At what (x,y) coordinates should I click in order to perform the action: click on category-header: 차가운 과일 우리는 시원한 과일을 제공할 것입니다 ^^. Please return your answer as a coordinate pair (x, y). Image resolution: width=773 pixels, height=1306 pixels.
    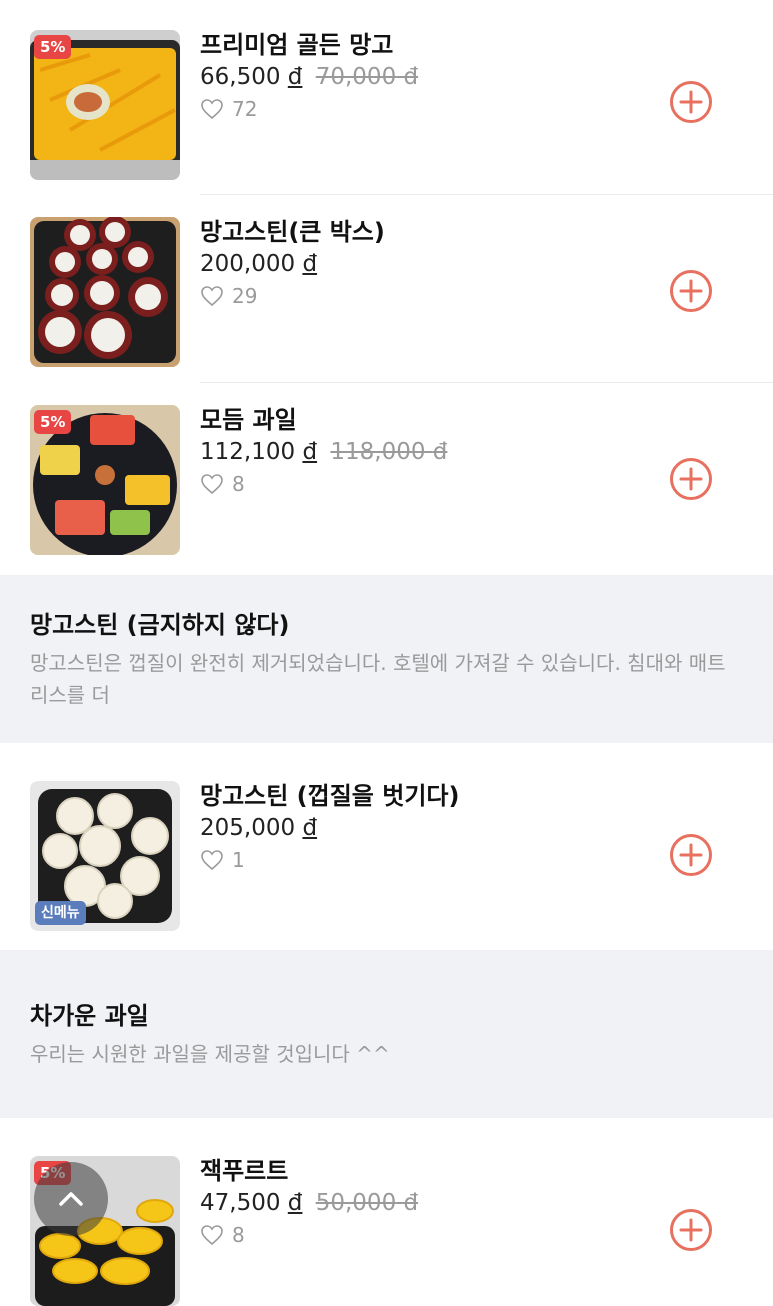
    Looking at the image, I should click on (386, 1034).